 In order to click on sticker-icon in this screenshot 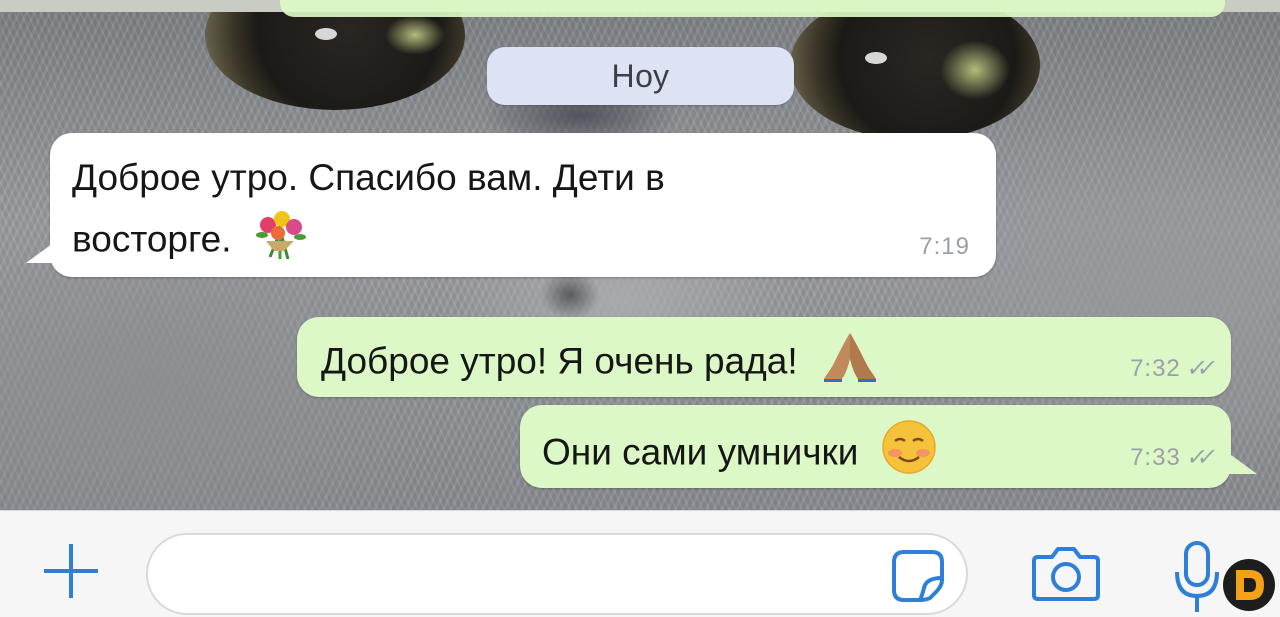, I will do `click(918, 576)`.